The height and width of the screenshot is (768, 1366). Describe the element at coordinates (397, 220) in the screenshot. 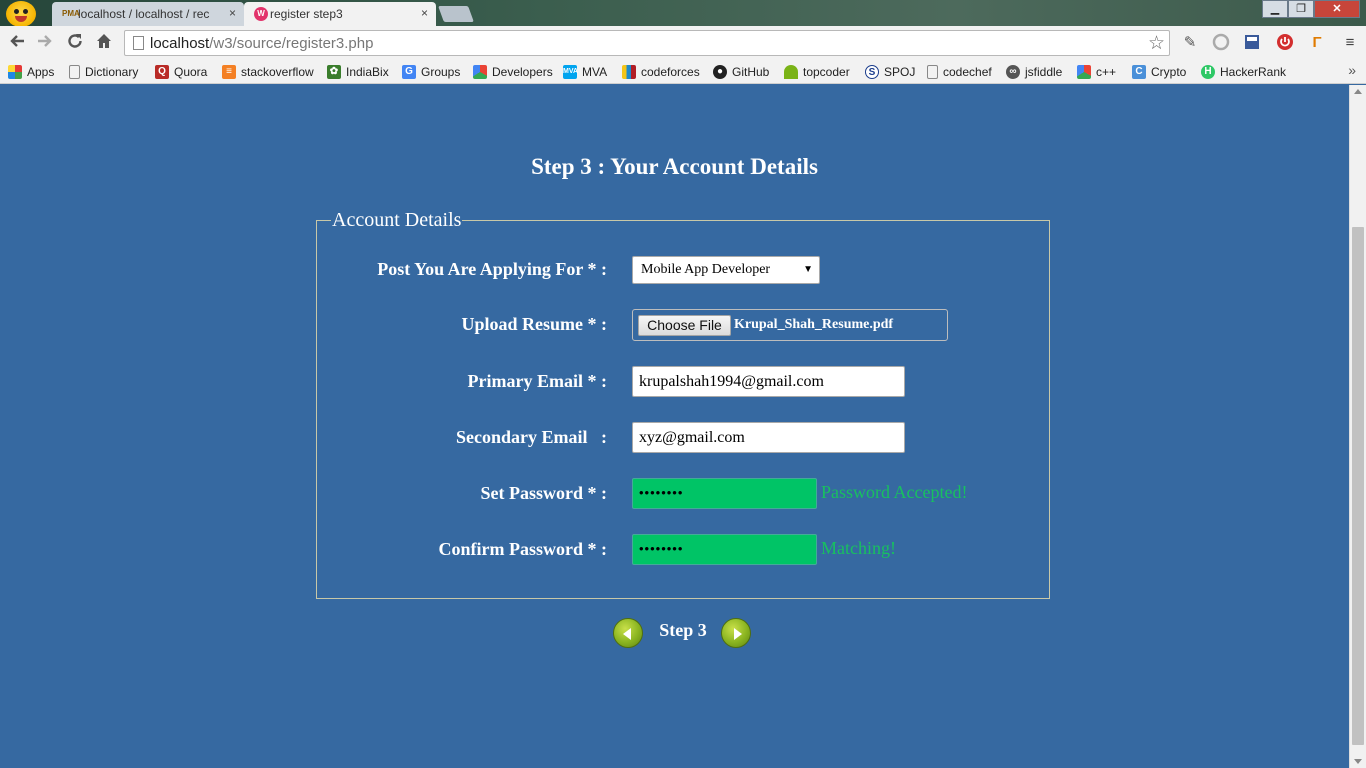

I see `fieldset-legend: Account Details` at that location.